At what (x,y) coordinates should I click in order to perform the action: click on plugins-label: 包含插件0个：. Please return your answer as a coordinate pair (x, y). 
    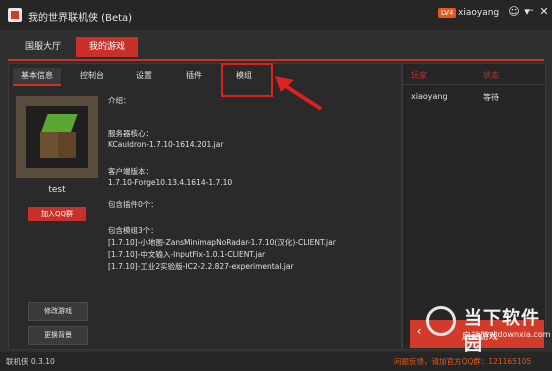
    Looking at the image, I should click on (133, 204).